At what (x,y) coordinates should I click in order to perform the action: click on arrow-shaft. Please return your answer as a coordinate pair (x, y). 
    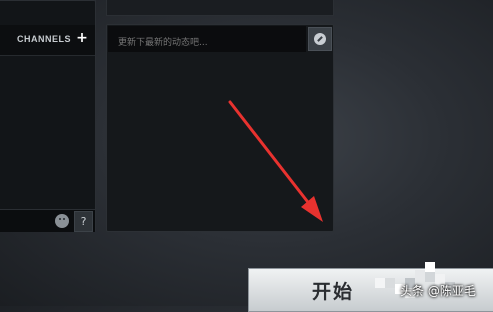
    Looking at the image, I should click on (272, 156).